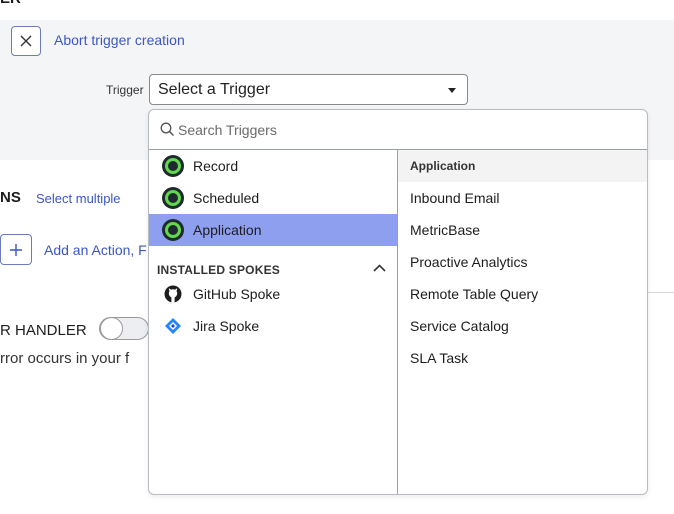  I want to click on trigger-select: Select a Trigger, so click(308, 89).